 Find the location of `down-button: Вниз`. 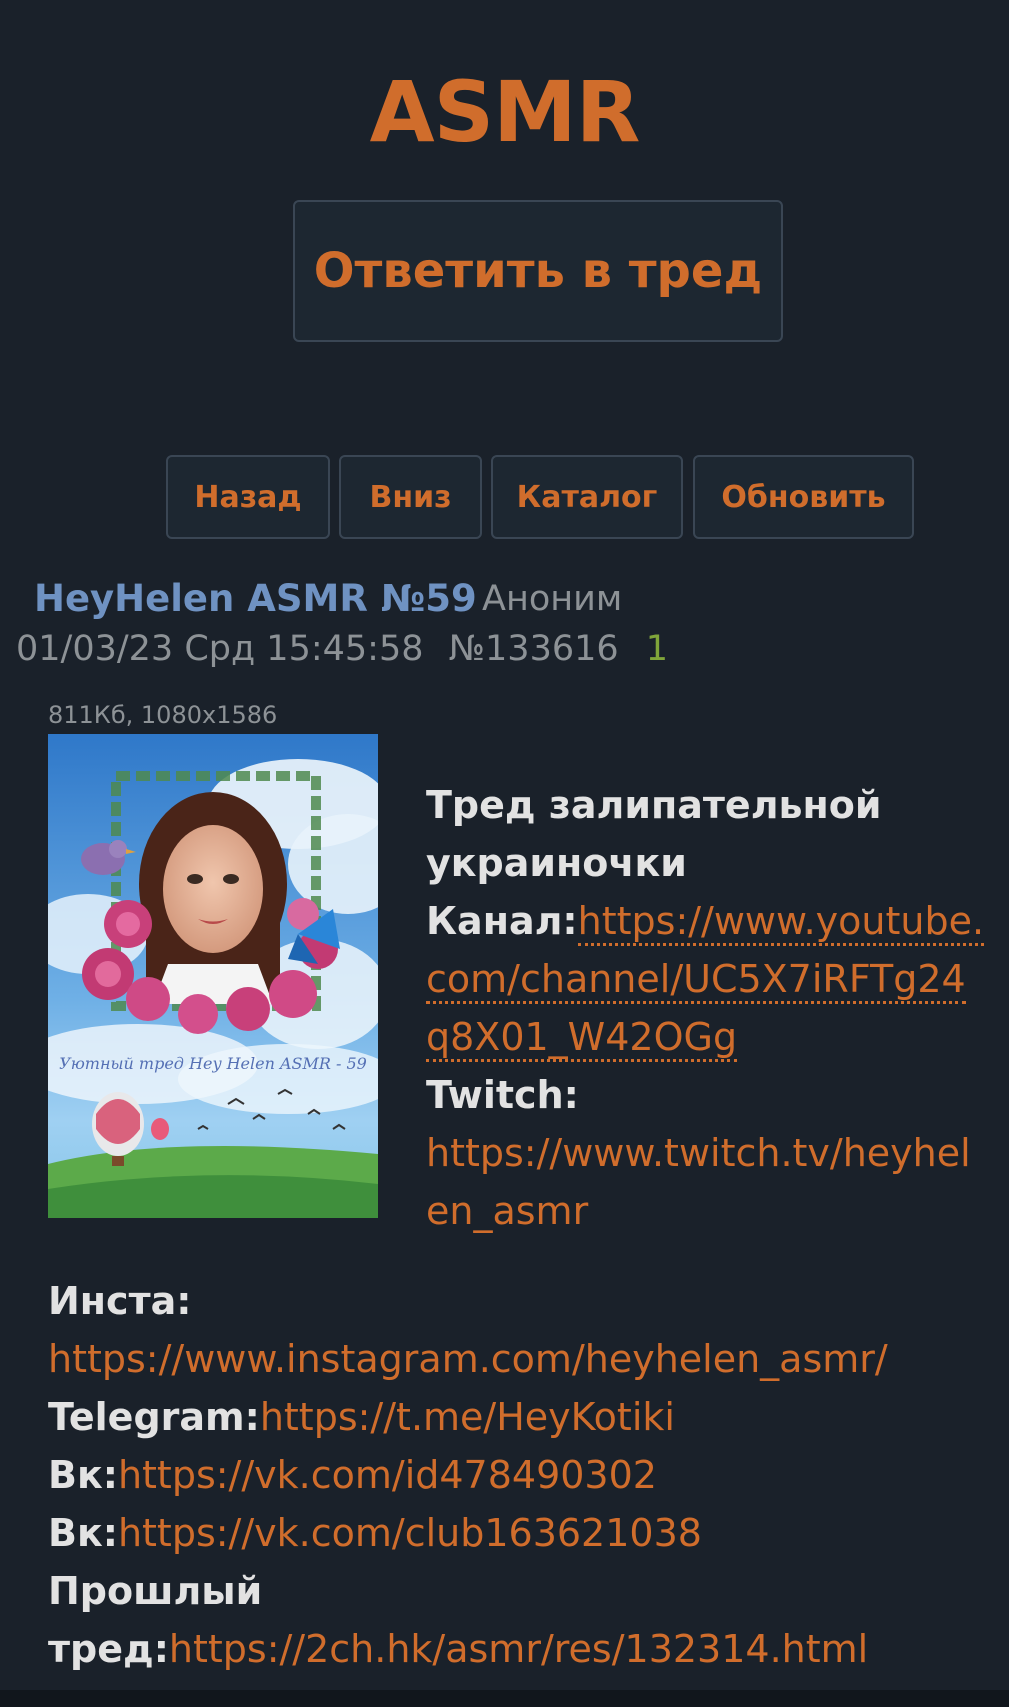

down-button: Вниз is located at coordinates (410, 497).